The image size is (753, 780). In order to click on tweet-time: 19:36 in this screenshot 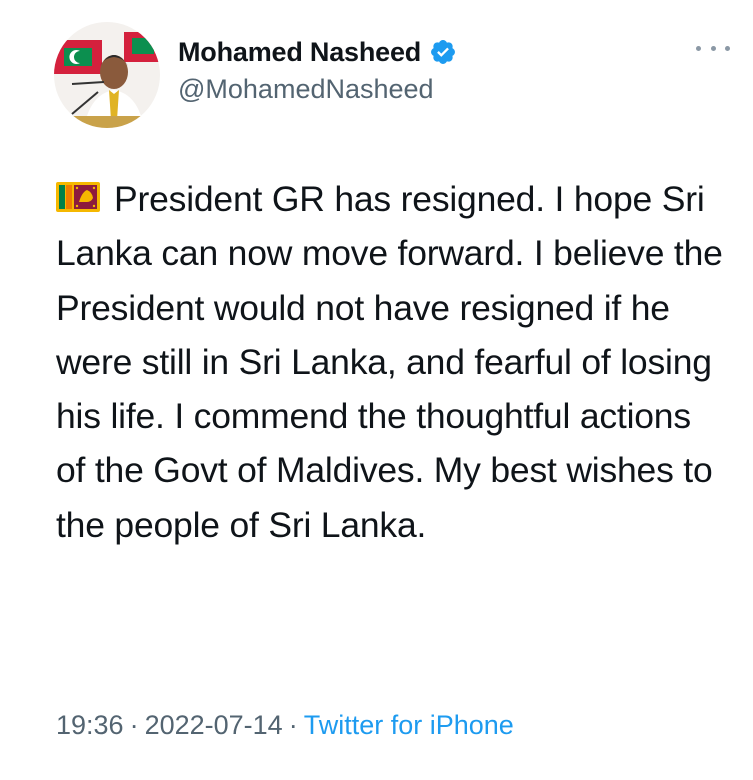, I will do `click(90, 725)`.